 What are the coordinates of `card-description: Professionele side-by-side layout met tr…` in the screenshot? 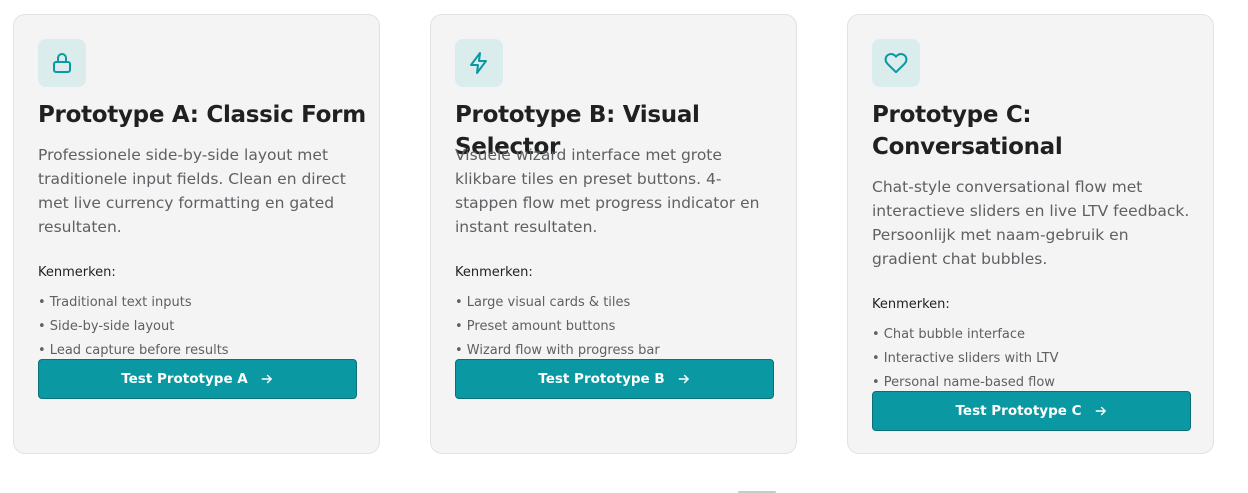 It's located at (192, 191).